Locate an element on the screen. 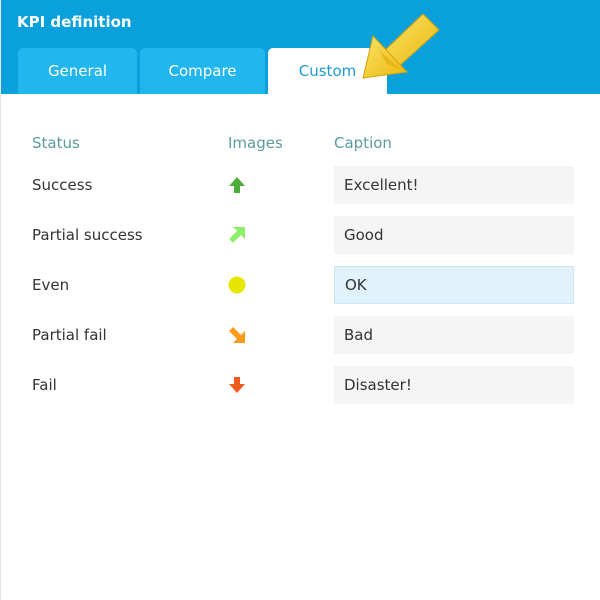  status-label: Success is located at coordinates (62, 185).